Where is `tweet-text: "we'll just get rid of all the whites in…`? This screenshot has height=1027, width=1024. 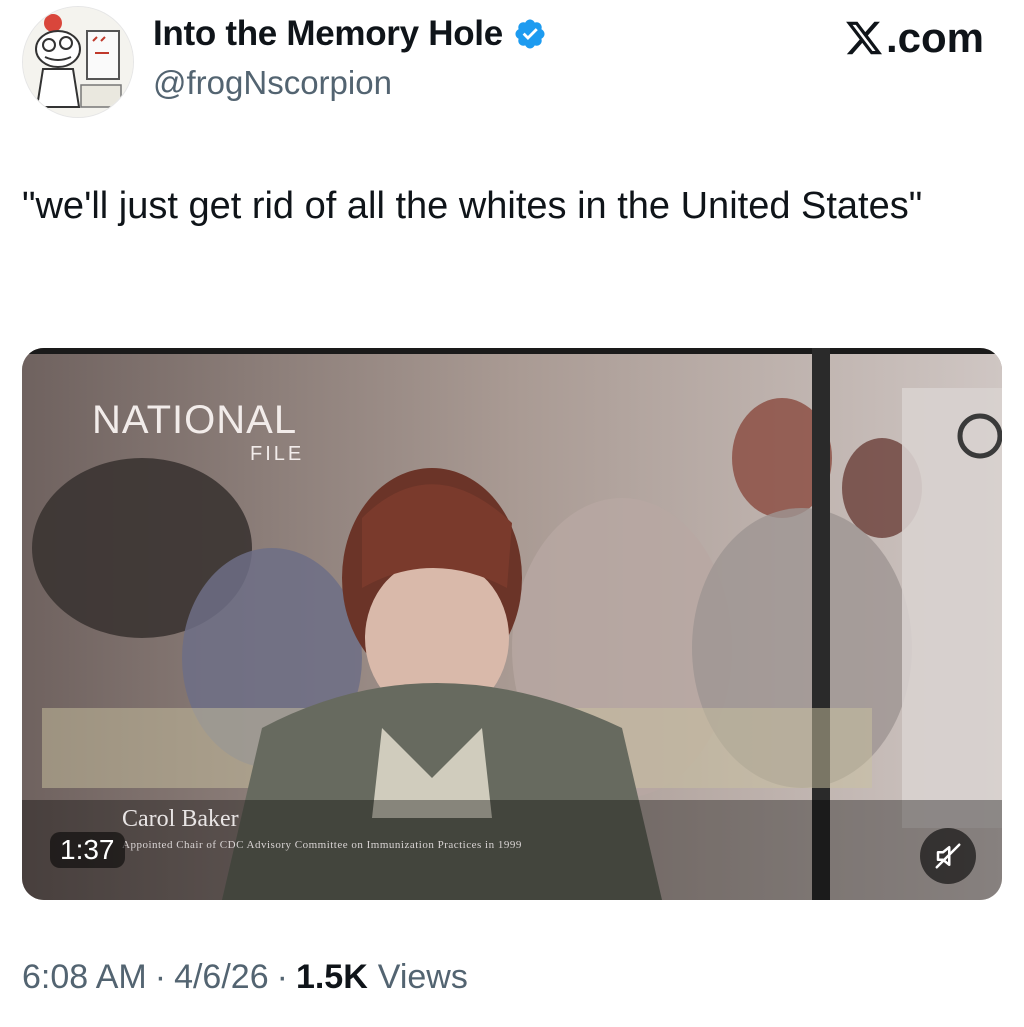 tweet-text: "we'll just get rid of all the whites in… is located at coordinates (472, 206).